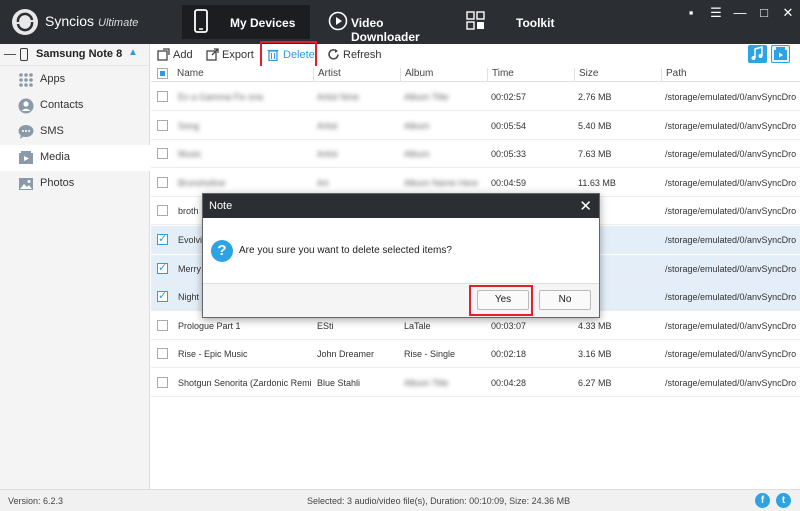 The height and width of the screenshot is (511, 800). What do you see at coordinates (222, 251) in the screenshot?
I see `question-icon: ?` at bounding box center [222, 251].